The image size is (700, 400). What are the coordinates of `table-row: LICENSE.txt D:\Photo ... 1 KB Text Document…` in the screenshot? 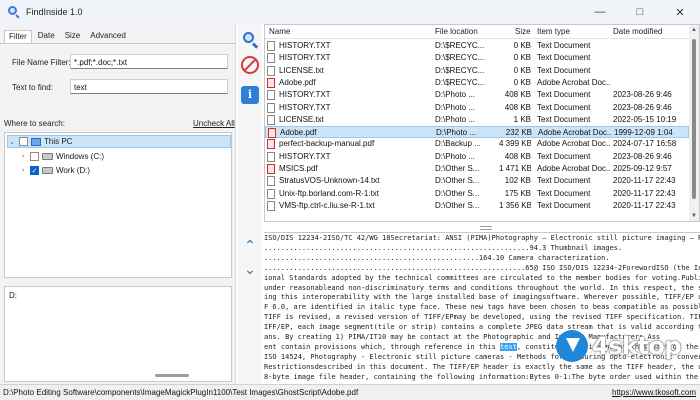 It's located at (477, 120).